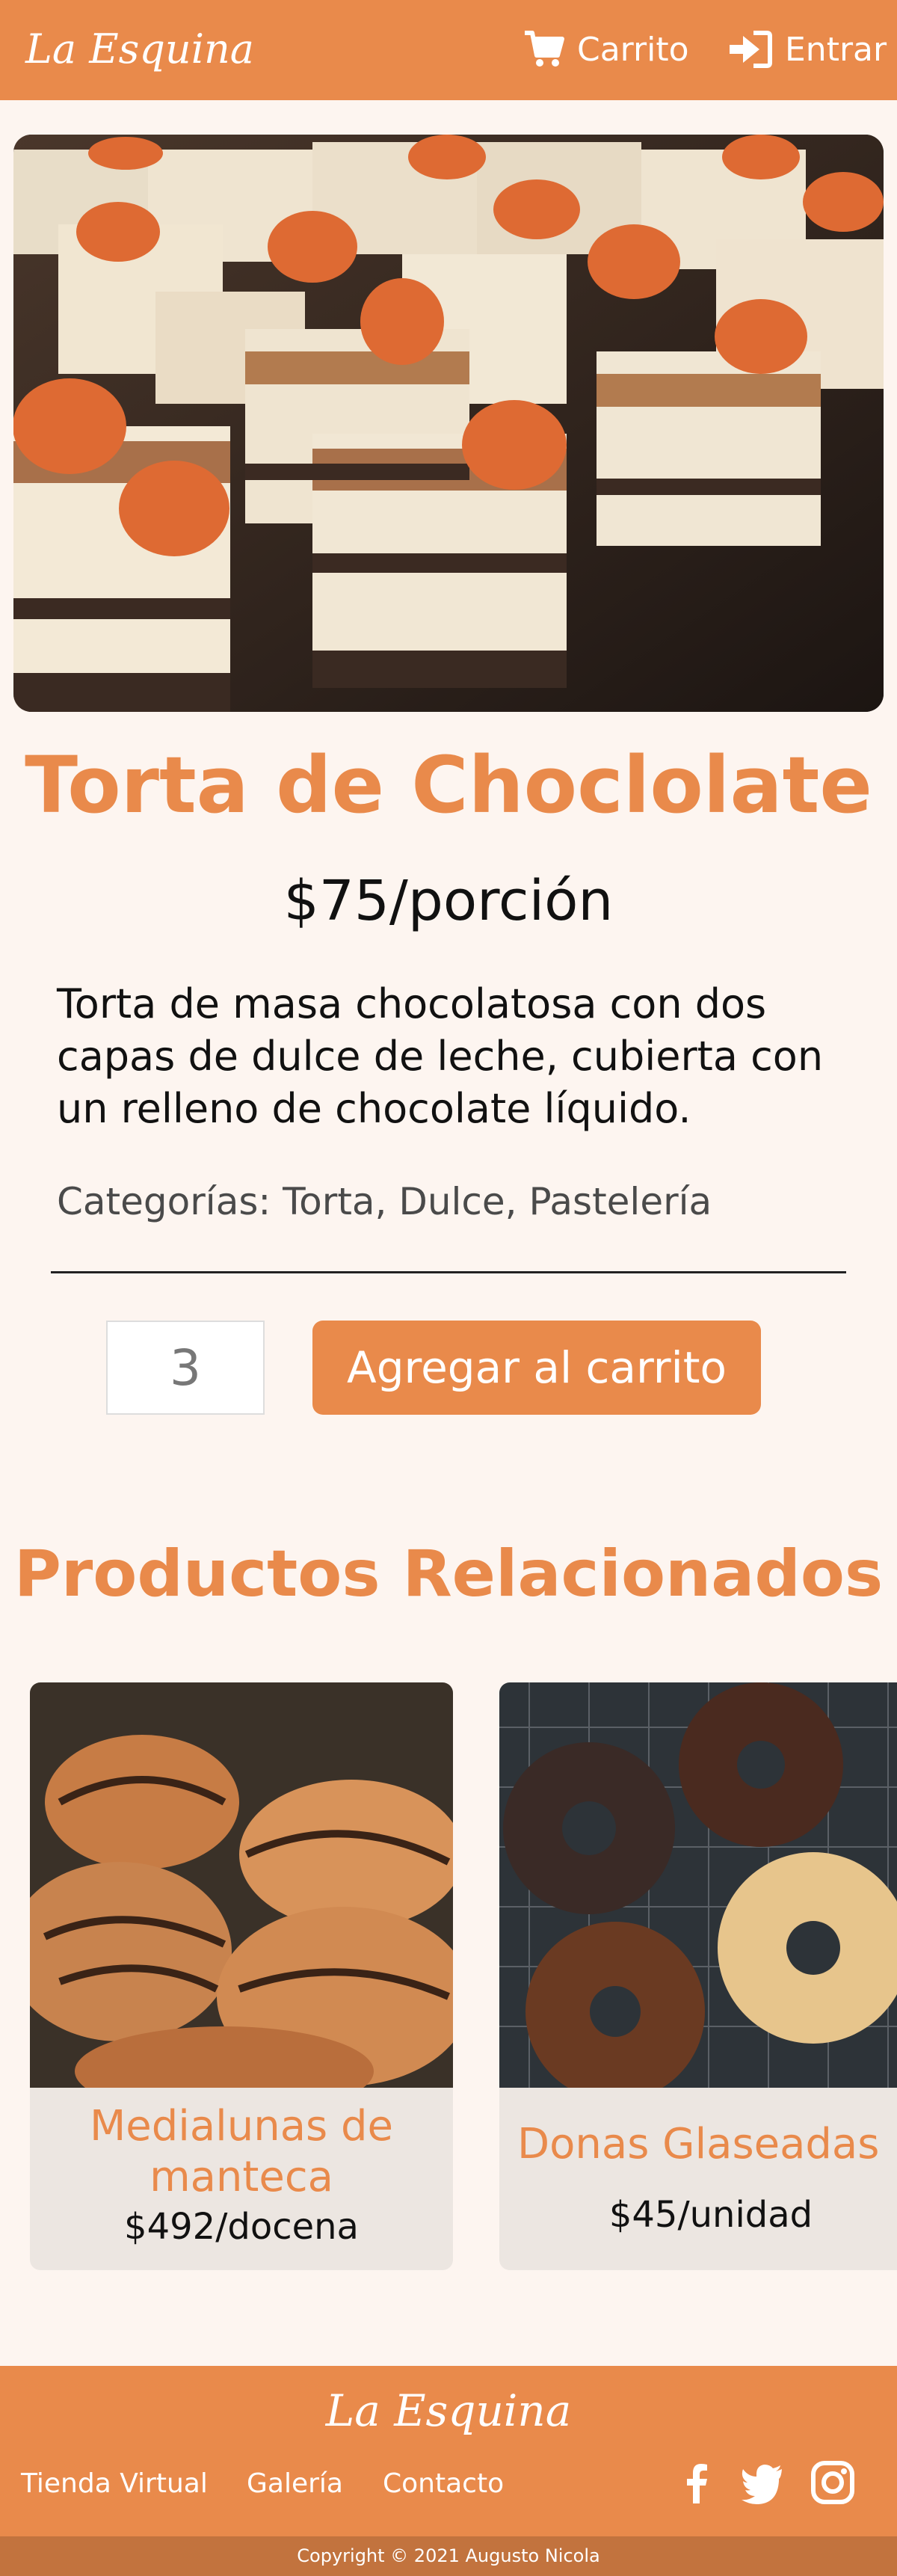 The height and width of the screenshot is (2576, 897). I want to click on cart-link: Carrito, so click(606, 49).